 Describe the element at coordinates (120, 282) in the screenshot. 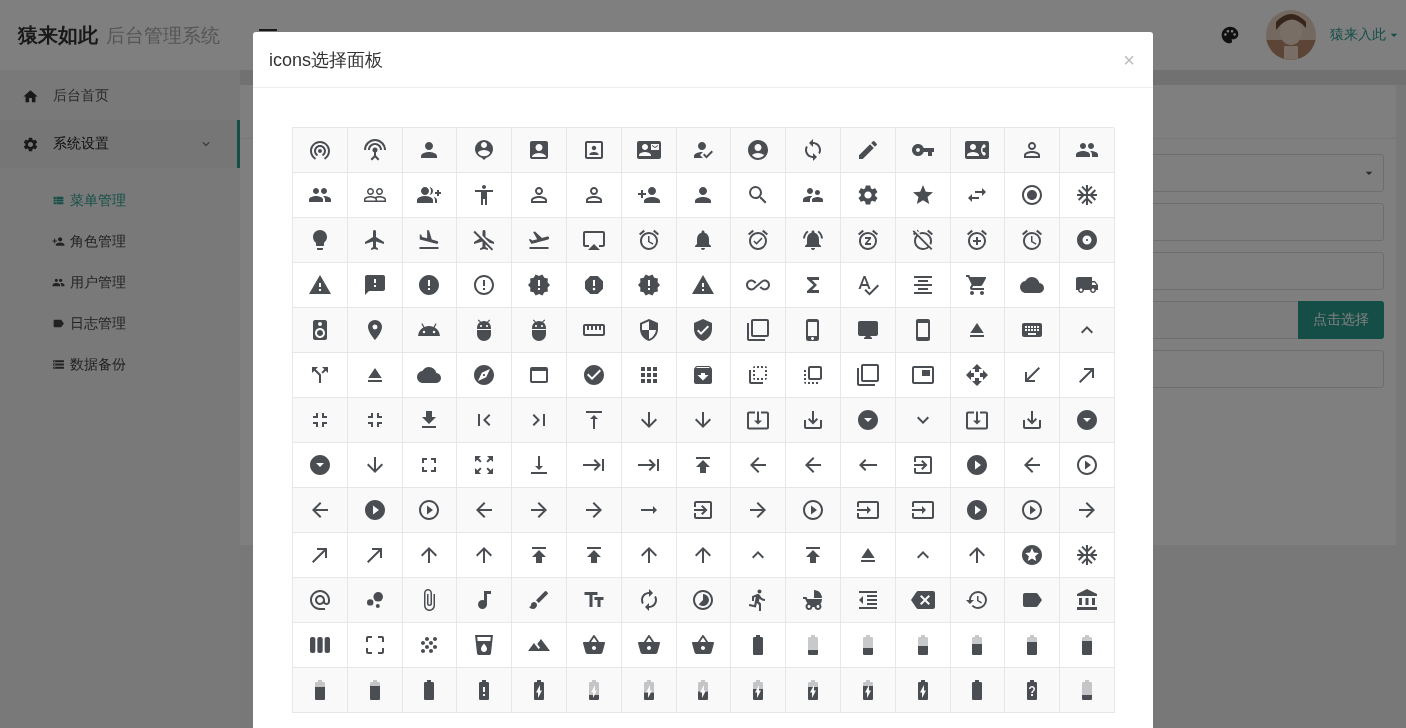

I see `nav-subitem: 用户管理` at that location.